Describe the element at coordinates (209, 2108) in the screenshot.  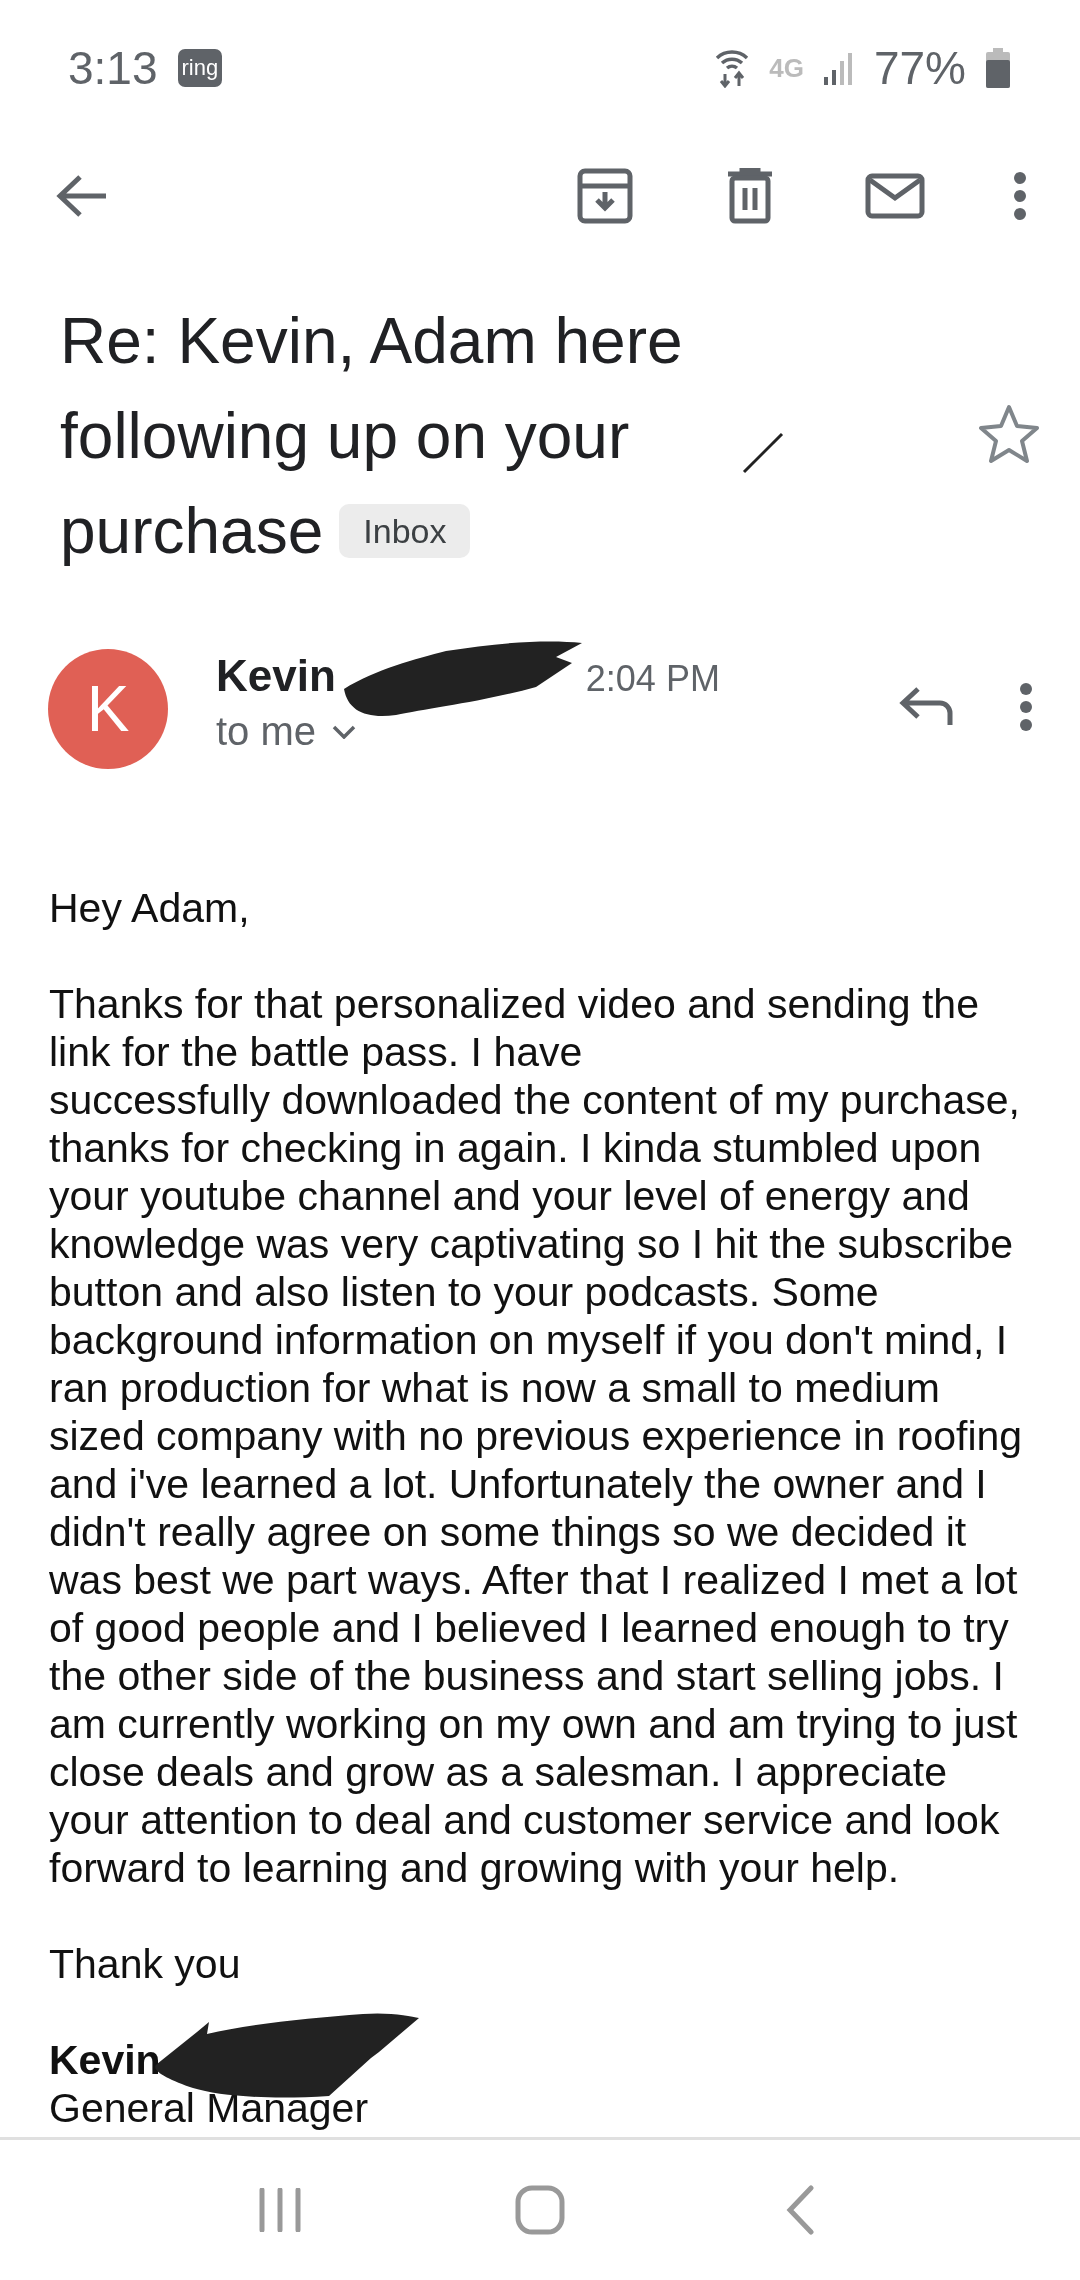
I see `signature-title: General Manager` at that location.